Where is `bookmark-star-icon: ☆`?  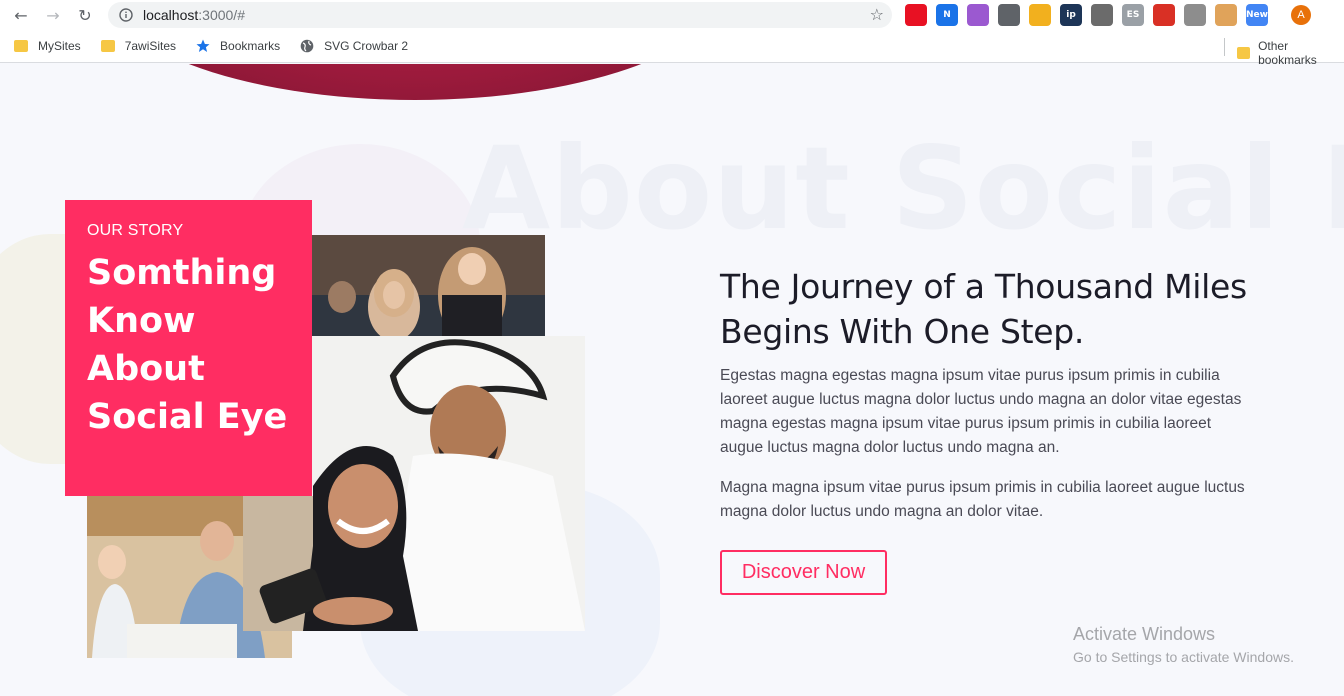 bookmark-star-icon: ☆ is located at coordinates (877, 14).